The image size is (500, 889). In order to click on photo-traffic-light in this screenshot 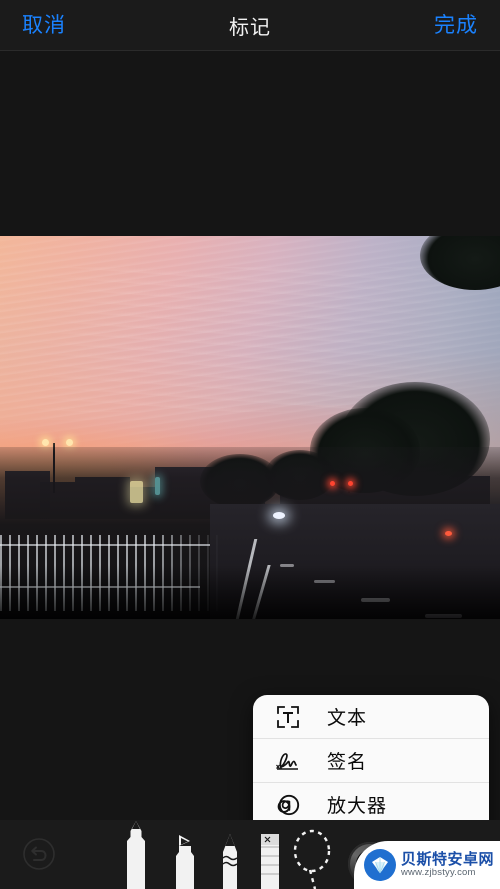, I will do `click(350, 484)`.